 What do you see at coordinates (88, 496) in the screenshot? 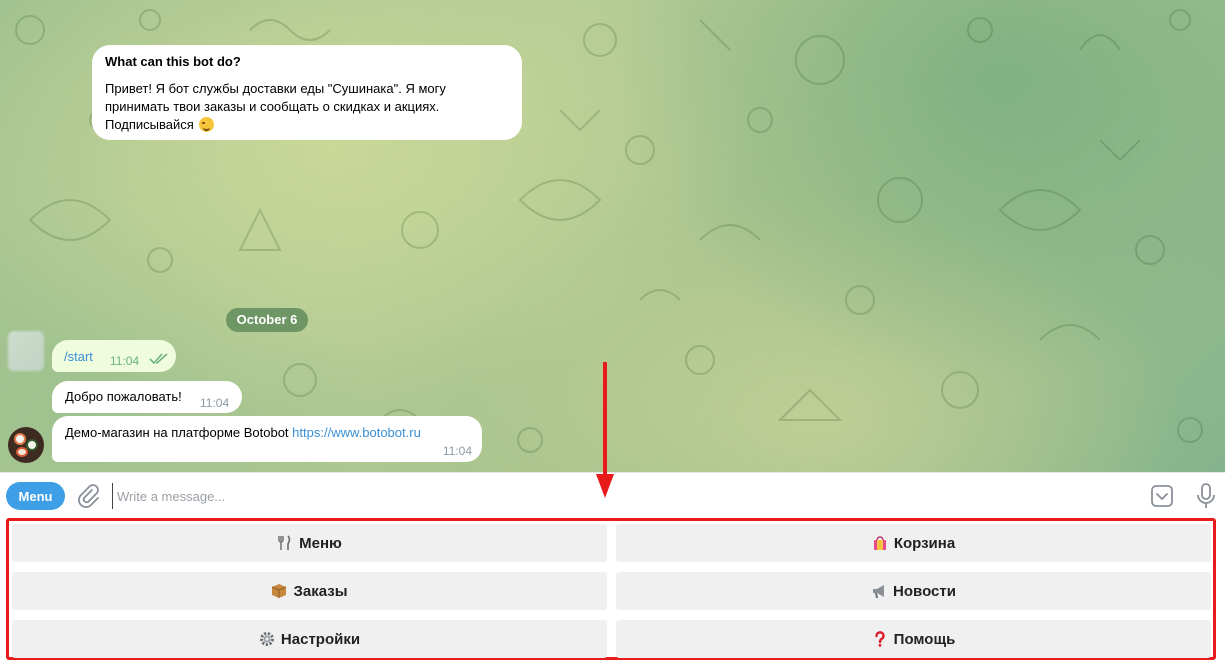
I see `paperclip-icon` at bounding box center [88, 496].